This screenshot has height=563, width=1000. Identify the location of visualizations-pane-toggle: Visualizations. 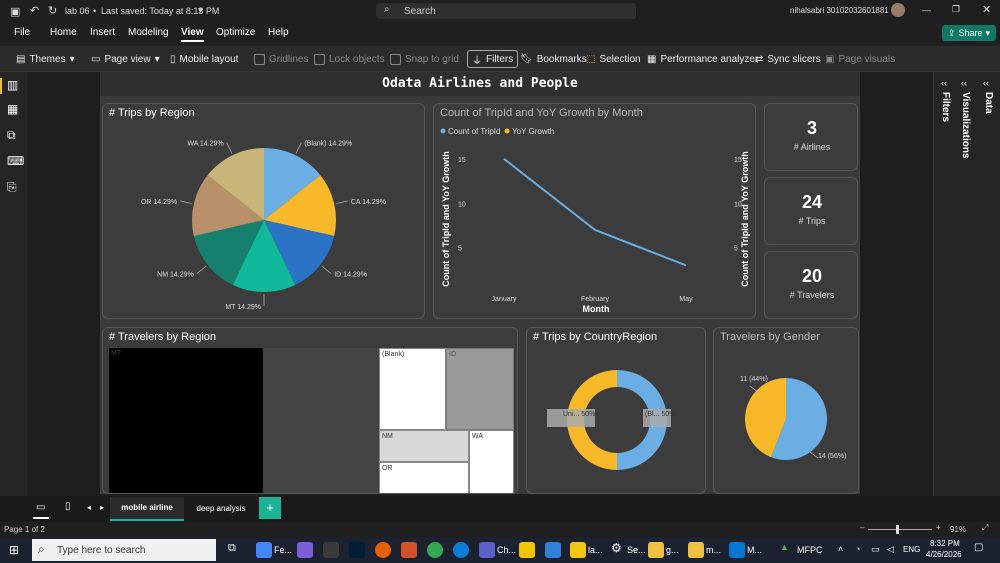
(965, 125).